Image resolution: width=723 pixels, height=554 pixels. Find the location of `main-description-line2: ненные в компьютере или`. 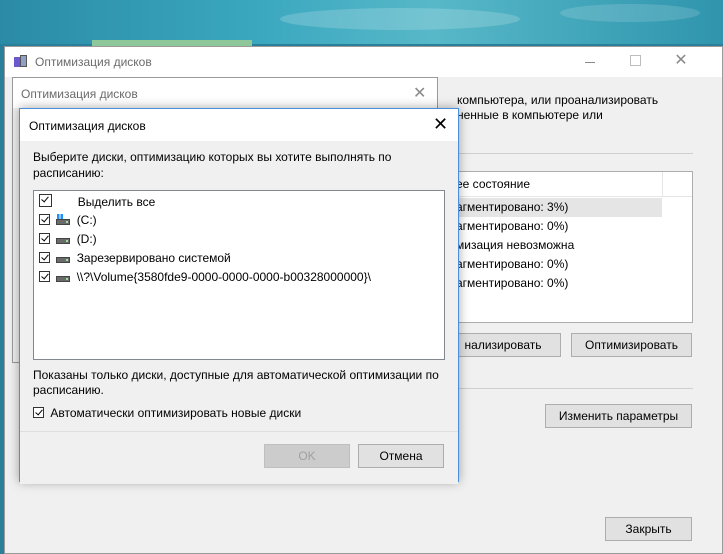

main-description-line2: ненные в компьютере или is located at coordinates (530, 115).